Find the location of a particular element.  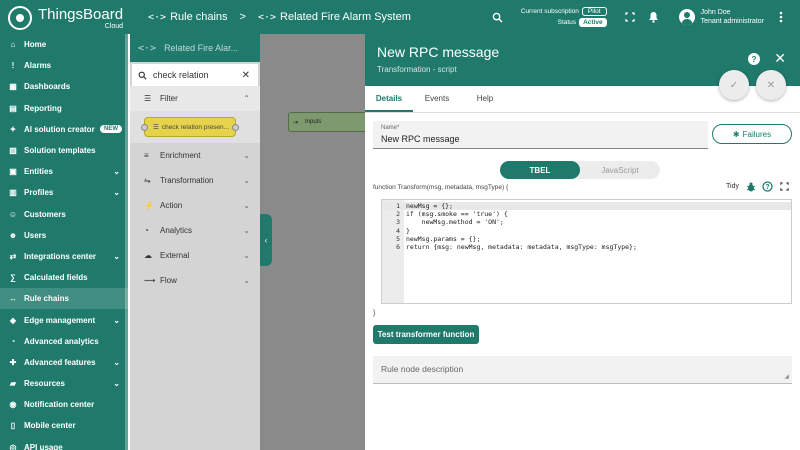

resize-grip-icon: ◢ is located at coordinates (786, 376).